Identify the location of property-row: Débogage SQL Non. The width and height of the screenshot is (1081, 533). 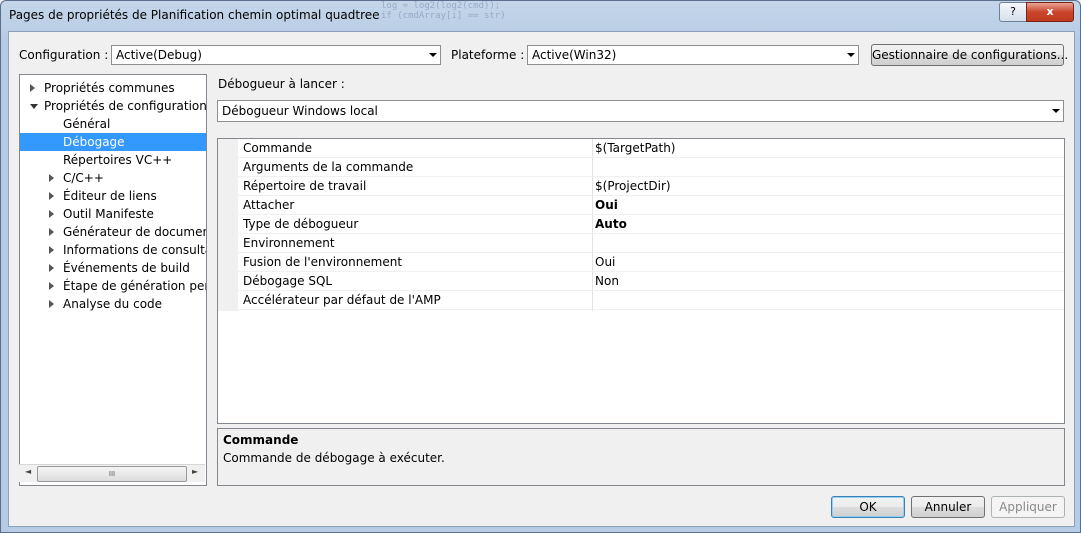
(641, 281).